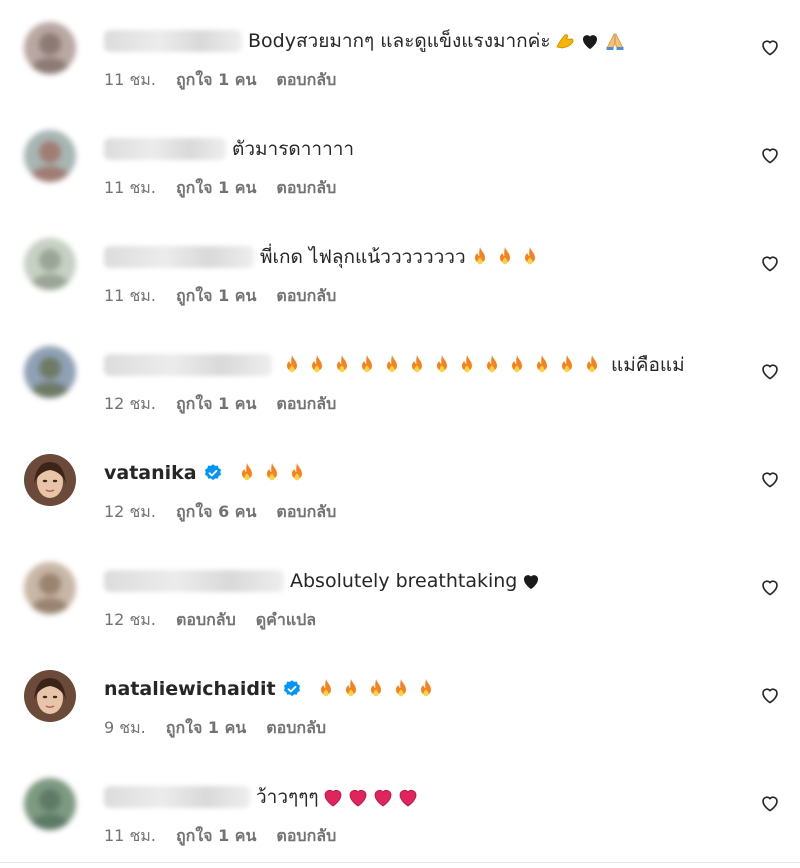 The image size is (800, 868). What do you see at coordinates (286, 620) in the screenshot?
I see `see-translation-button: ดูคำแปล` at bounding box center [286, 620].